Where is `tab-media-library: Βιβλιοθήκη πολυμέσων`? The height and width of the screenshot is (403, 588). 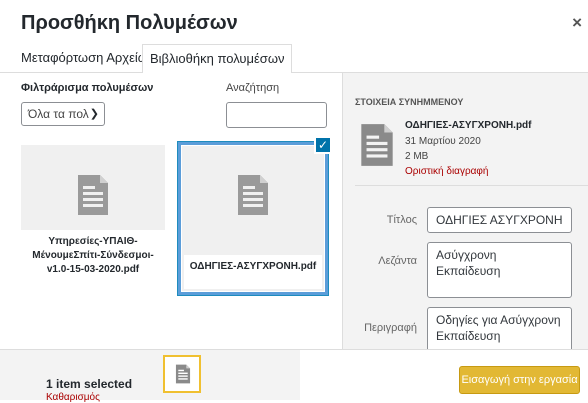 tab-media-library: Βιβλιοθήκη πολυμέσων is located at coordinates (217, 59).